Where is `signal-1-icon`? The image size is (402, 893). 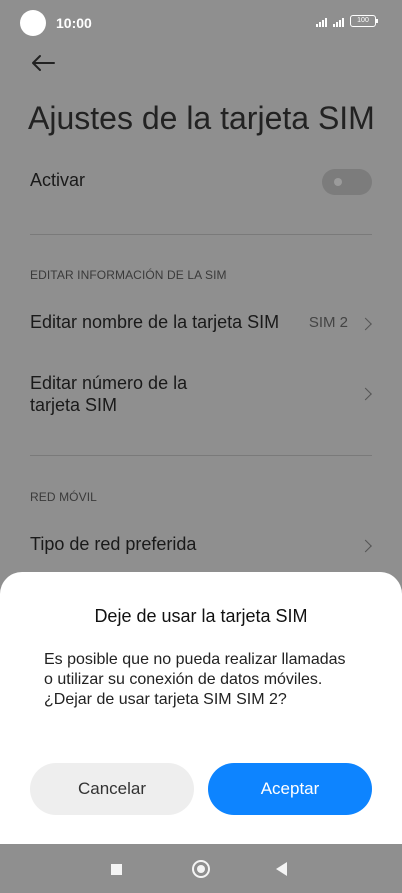 signal-1-icon is located at coordinates (321, 22).